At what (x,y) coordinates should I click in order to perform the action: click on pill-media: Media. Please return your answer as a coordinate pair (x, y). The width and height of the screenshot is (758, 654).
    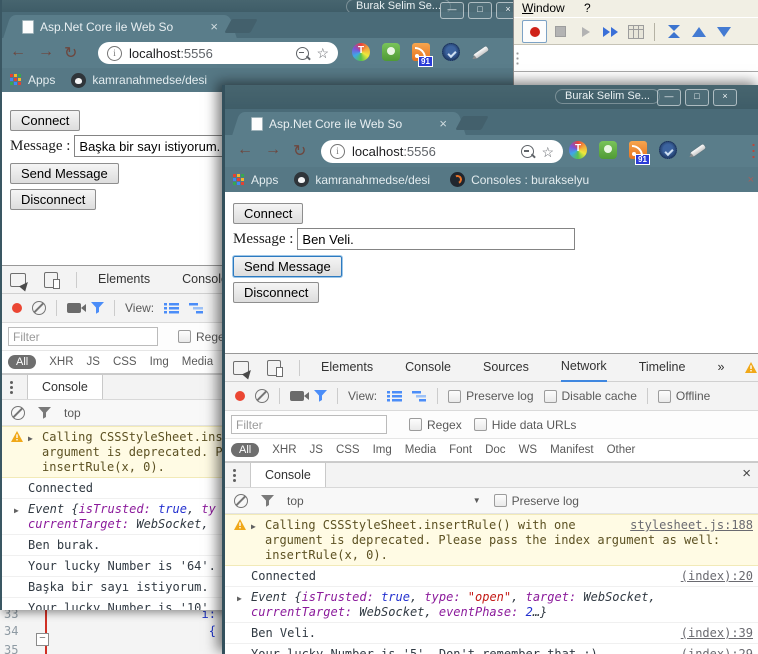
    Looking at the image, I should click on (197, 362).